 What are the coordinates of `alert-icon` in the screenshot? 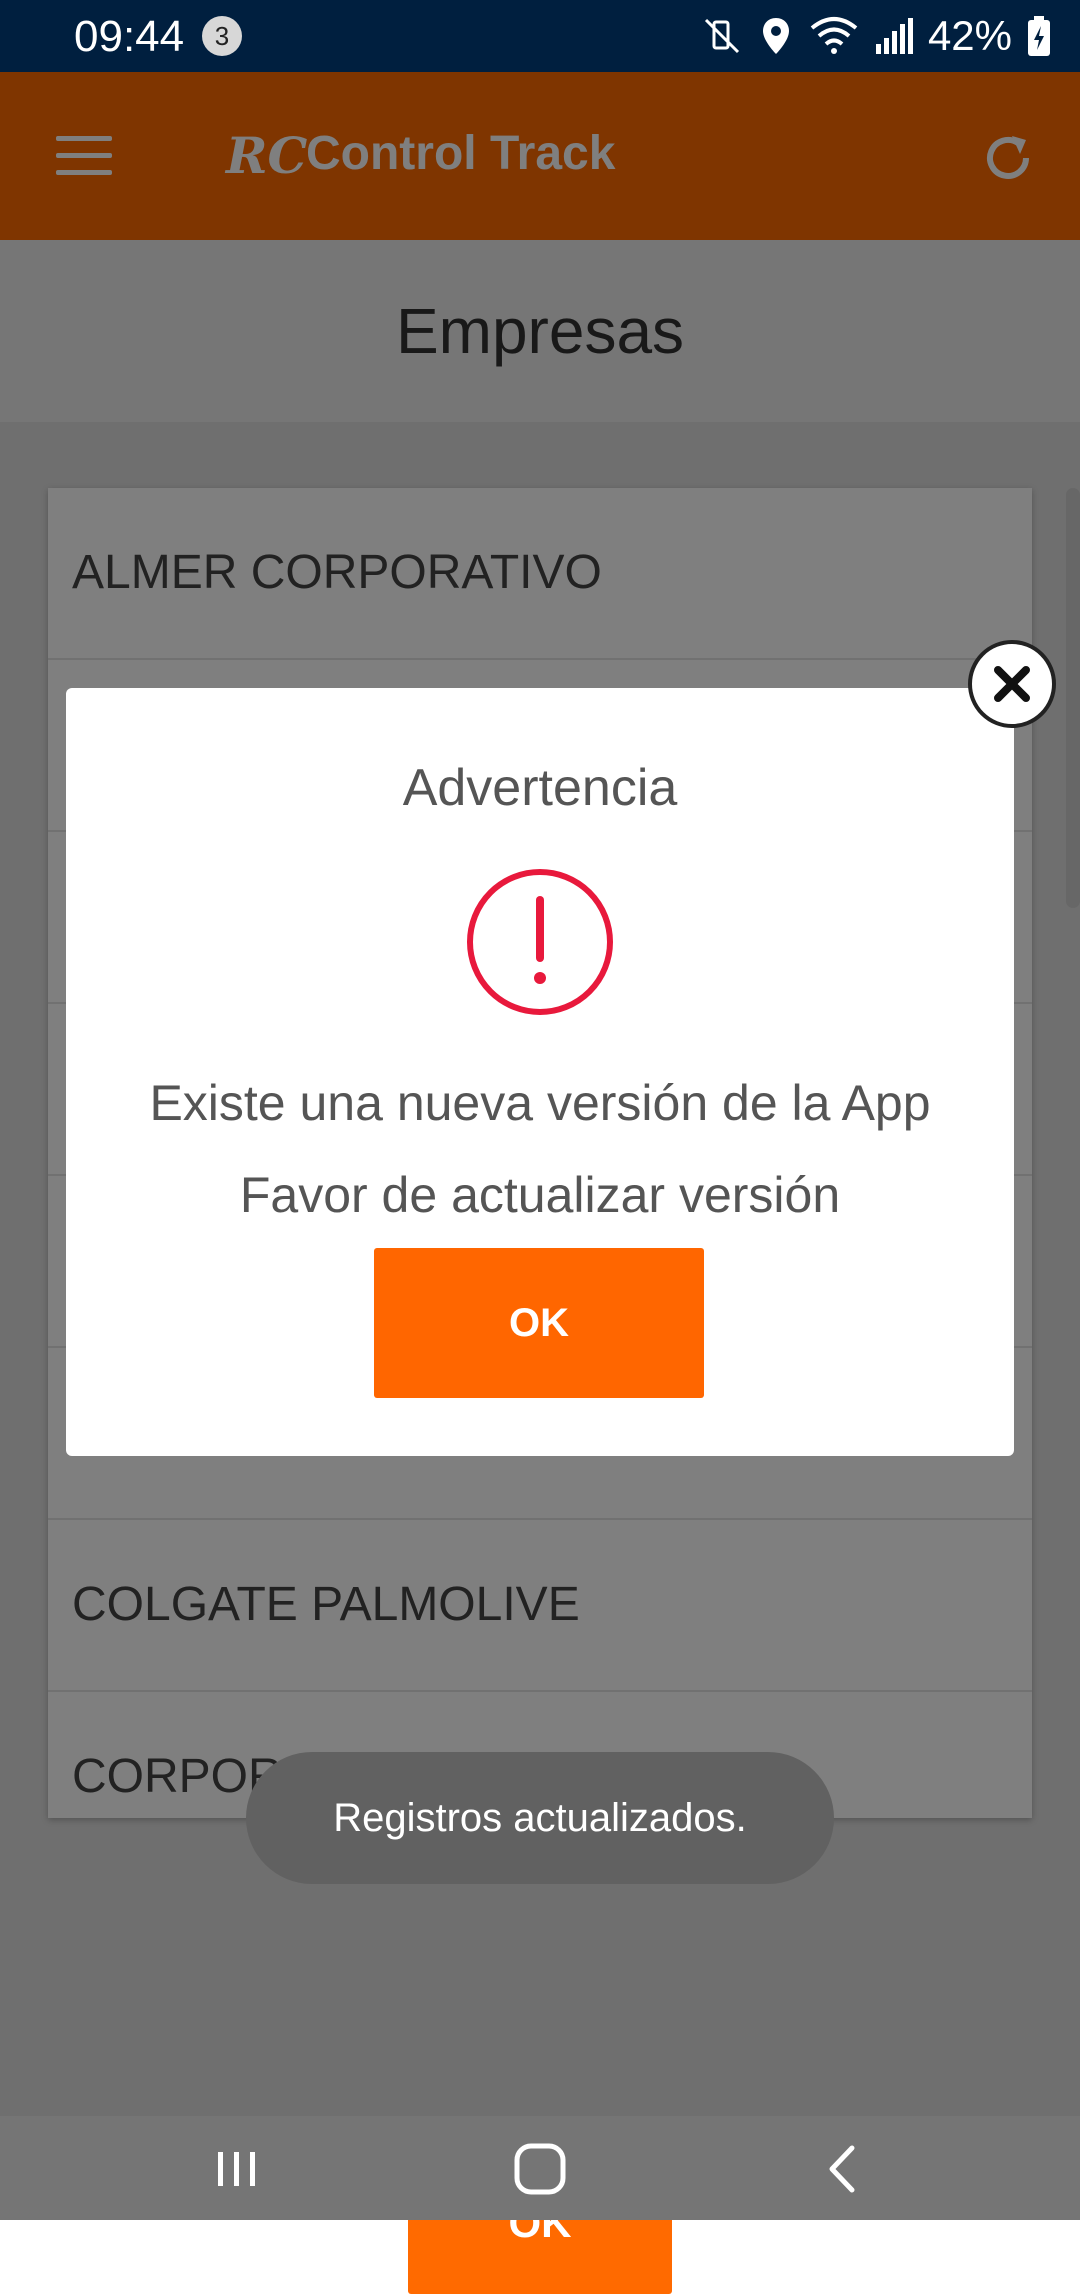 It's located at (540, 942).